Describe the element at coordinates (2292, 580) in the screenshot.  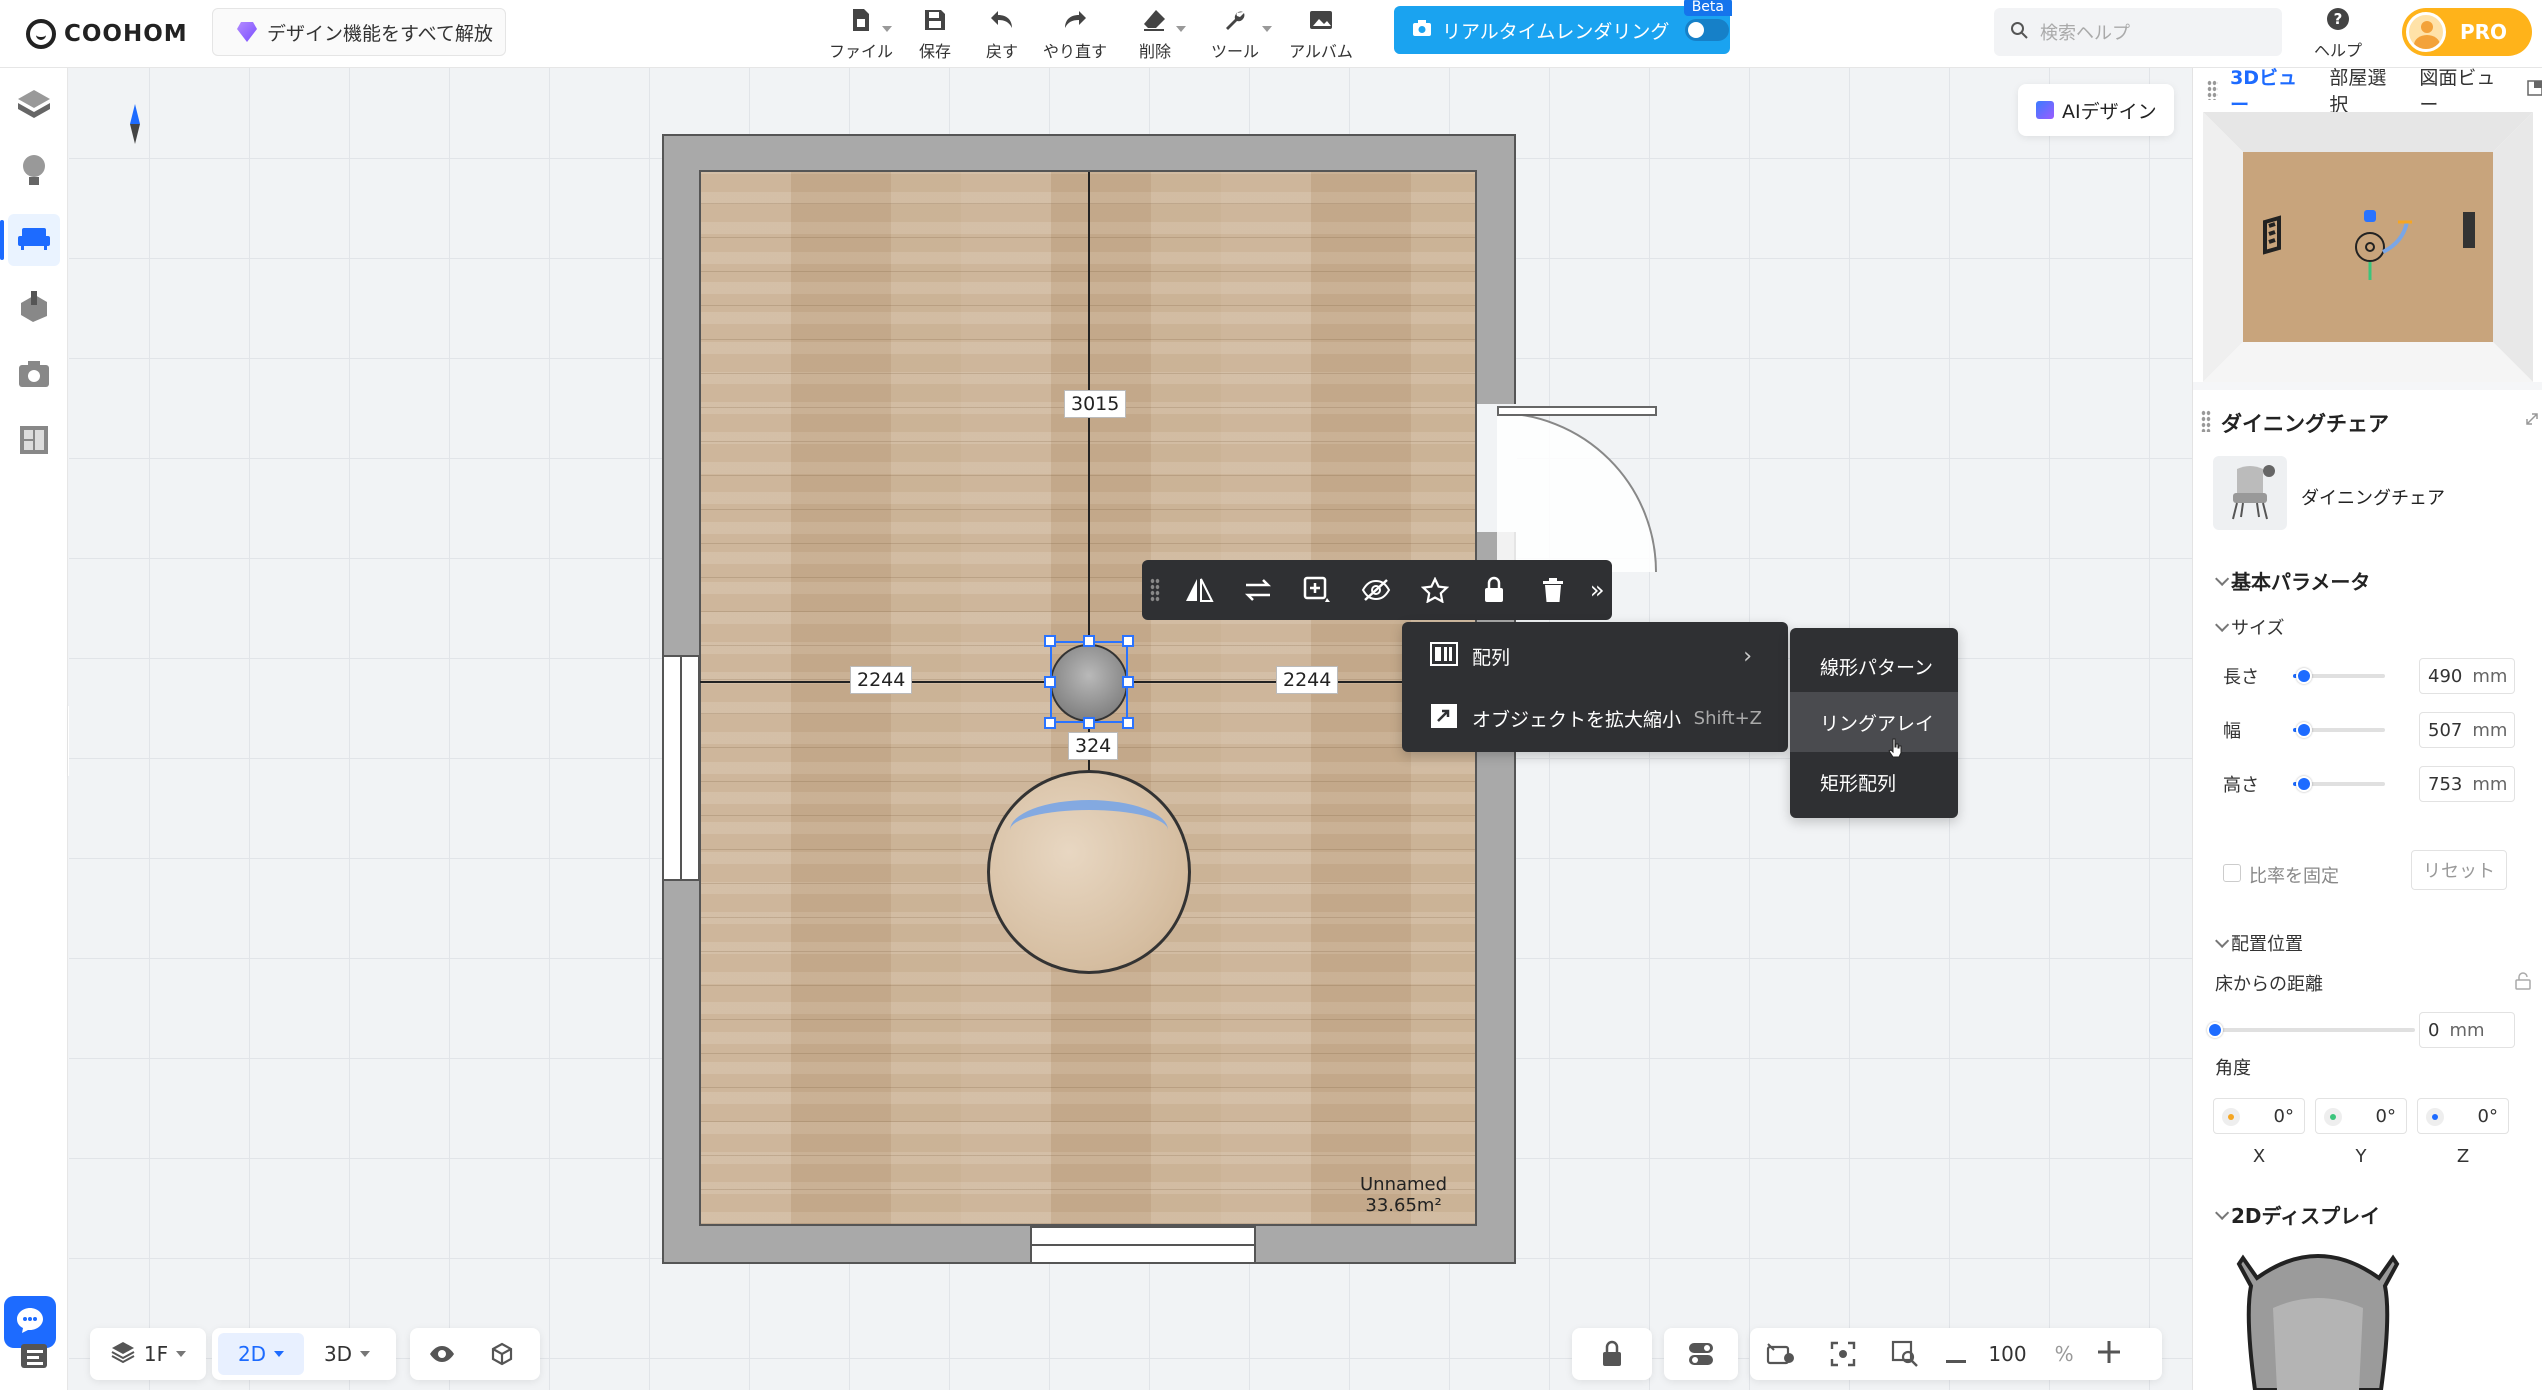
I see `section-basic-params: 基本パラメータ` at that location.